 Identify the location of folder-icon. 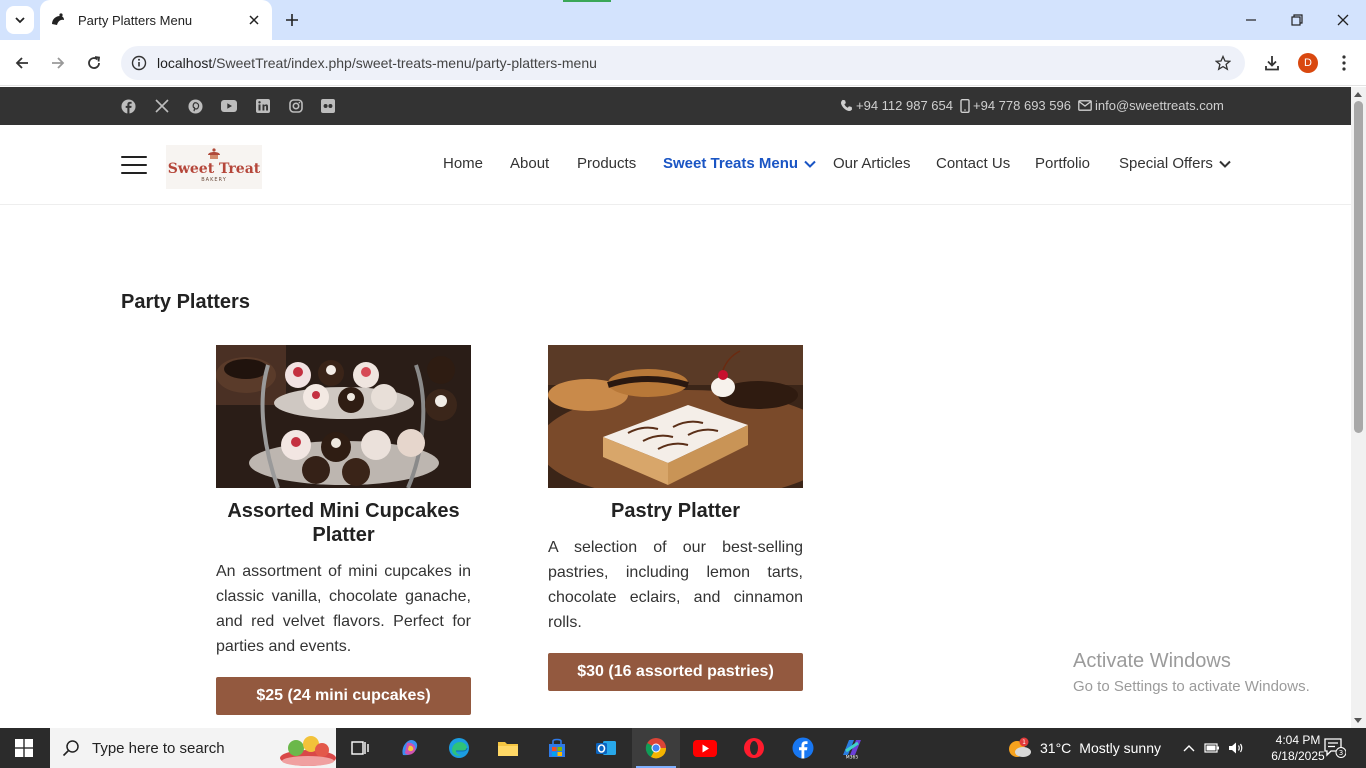
(508, 749).